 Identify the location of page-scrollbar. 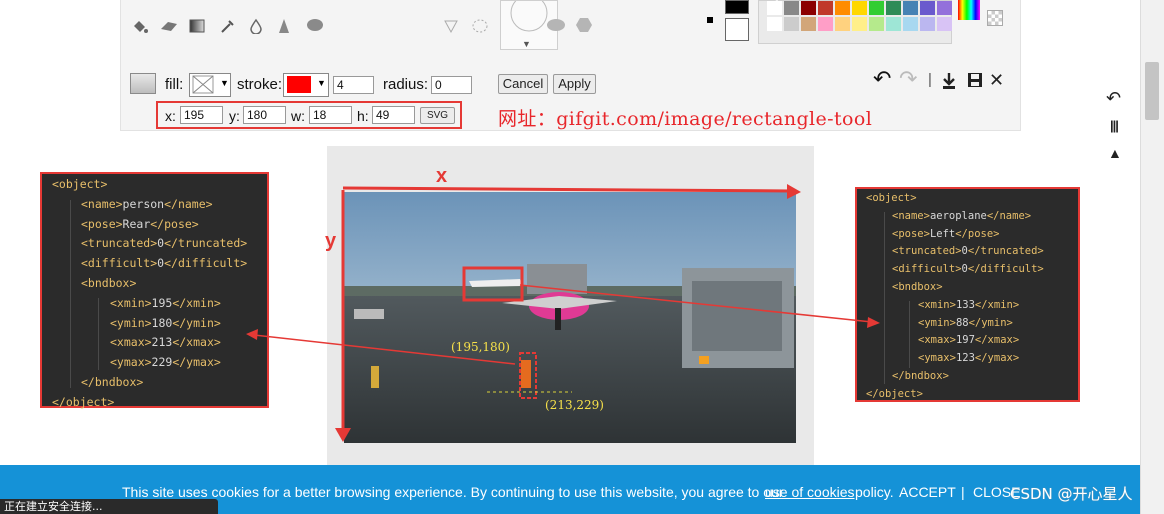
(1152, 257).